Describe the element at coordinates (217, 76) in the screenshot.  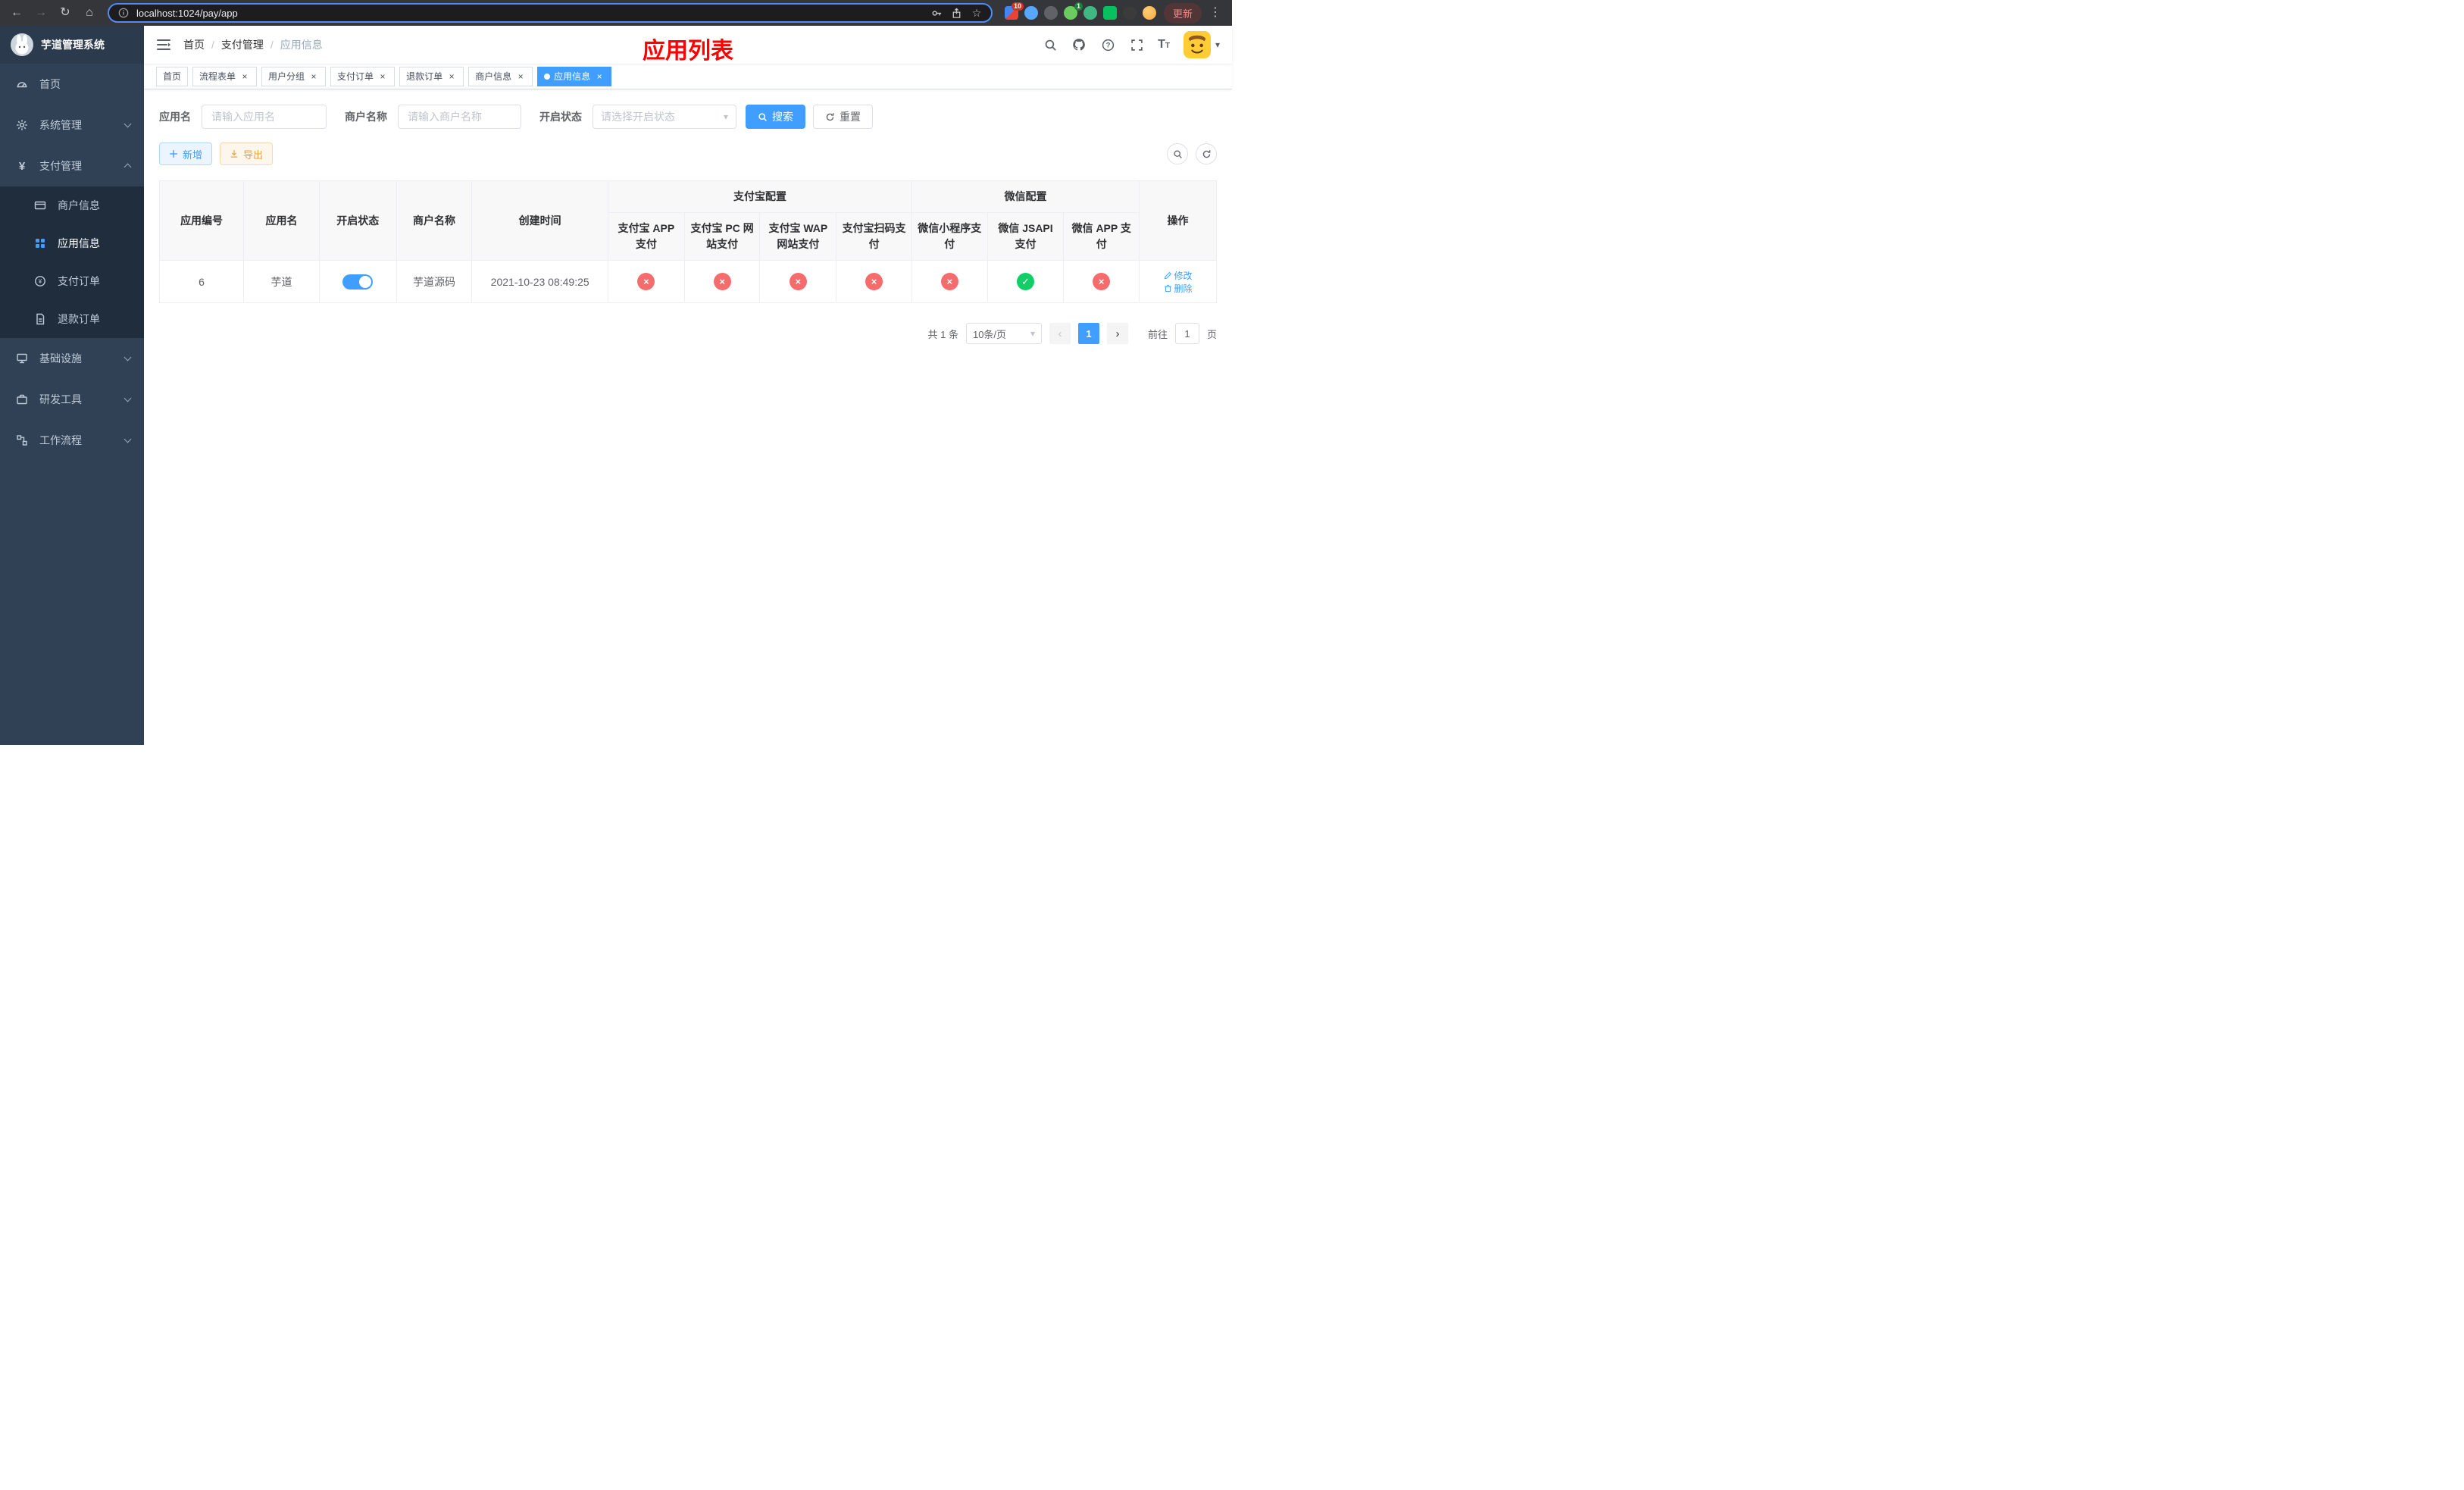
I see `tag-label: 流程表单` at that location.